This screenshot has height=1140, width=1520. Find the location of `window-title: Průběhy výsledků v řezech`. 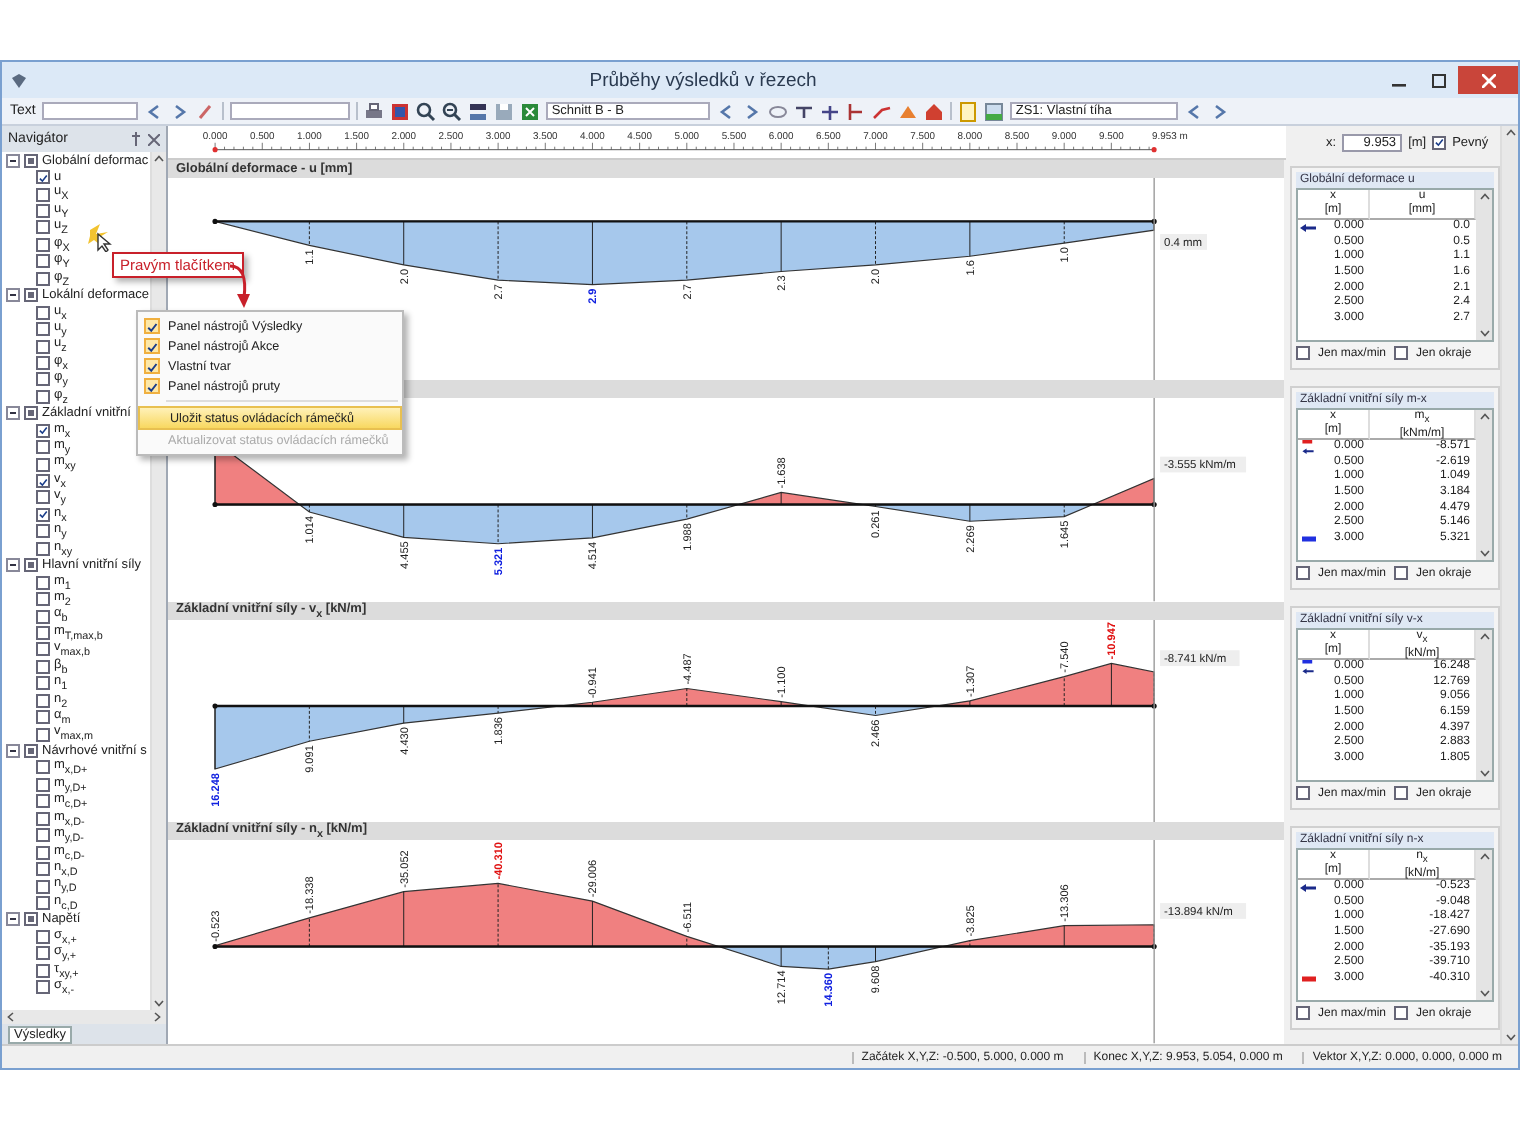

window-title: Průběhy výsledků v řezech is located at coordinates (703, 80).